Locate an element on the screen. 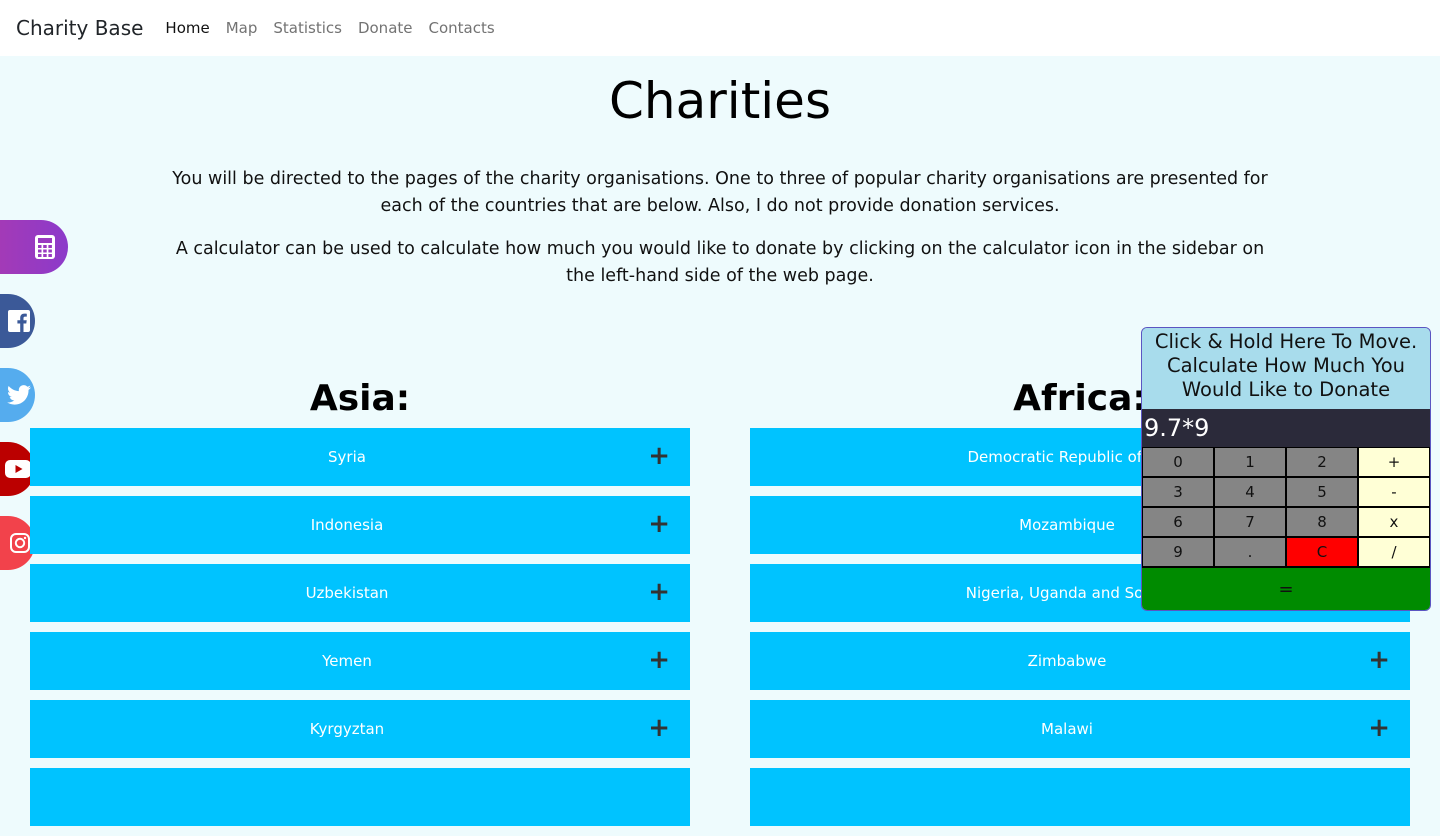 This screenshot has width=1440, height=836. facebook-icon is located at coordinates (19, 321).